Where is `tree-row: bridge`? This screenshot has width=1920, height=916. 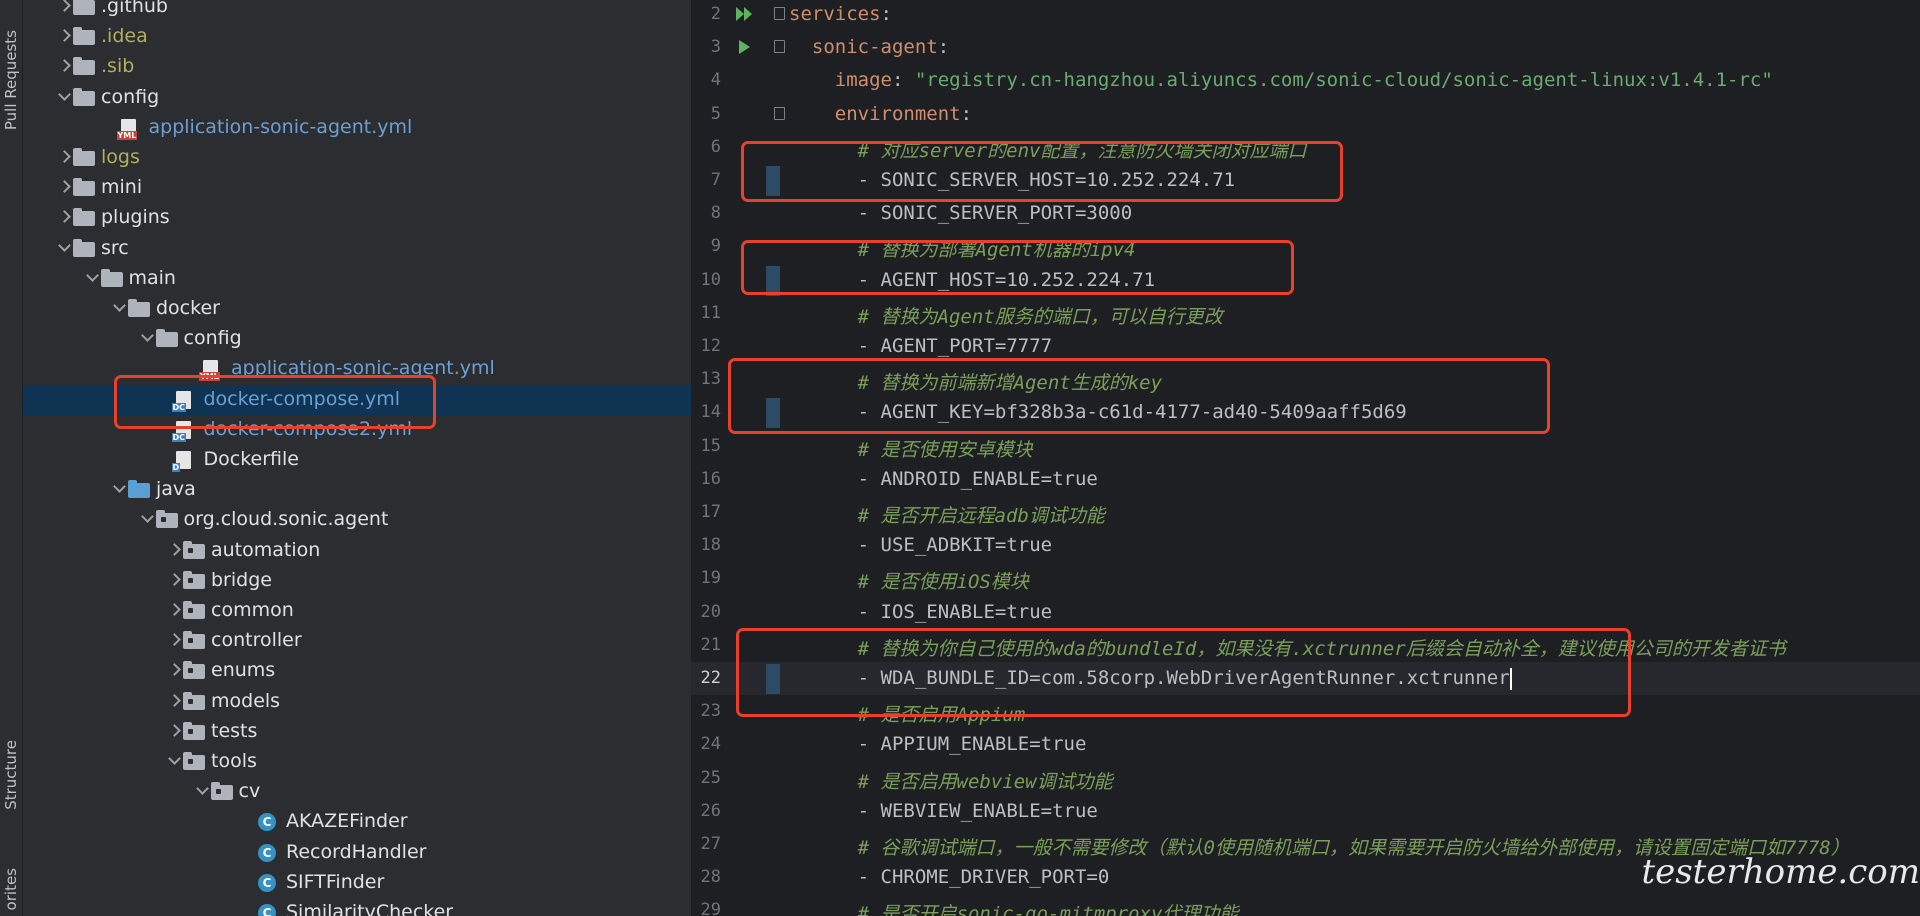 tree-row: bridge is located at coordinates (357, 581).